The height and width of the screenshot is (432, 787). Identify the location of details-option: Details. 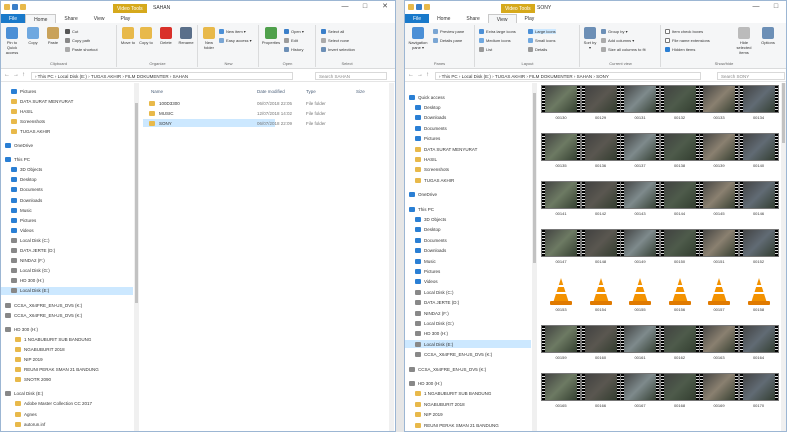
(537, 49).